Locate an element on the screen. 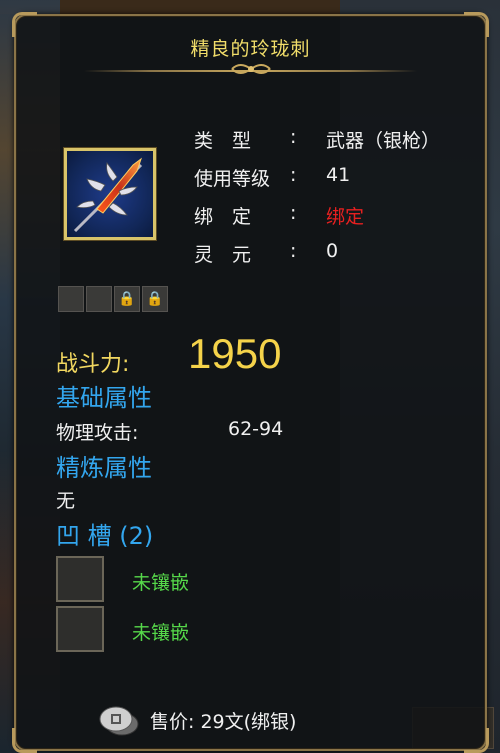 Image resolution: width=500 pixels, height=753 pixels. price-text: 售价: 29文(绑银) is located at coordinates (223, 721).